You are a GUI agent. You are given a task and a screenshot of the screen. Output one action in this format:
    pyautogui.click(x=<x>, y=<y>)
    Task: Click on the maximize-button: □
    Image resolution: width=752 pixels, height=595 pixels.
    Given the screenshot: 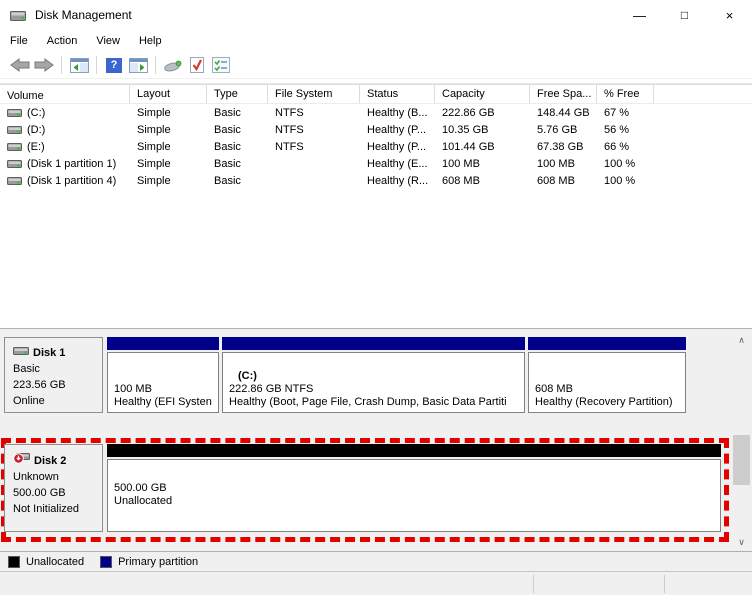 What is the action you would take?
    pyautogui.click(x=684, y=15)
    